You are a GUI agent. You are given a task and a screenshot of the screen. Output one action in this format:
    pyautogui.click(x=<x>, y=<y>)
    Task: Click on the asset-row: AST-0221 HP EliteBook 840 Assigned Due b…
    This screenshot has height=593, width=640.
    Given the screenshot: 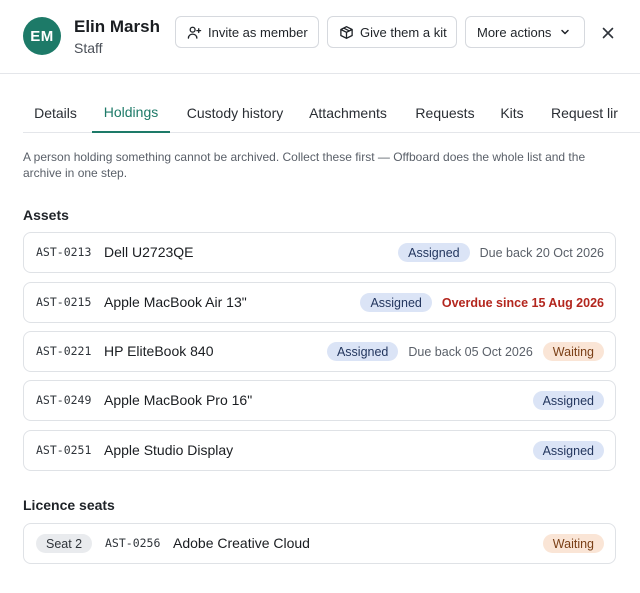 What is the action you would take?
    pyautogui.click(x=319, y=351)
    